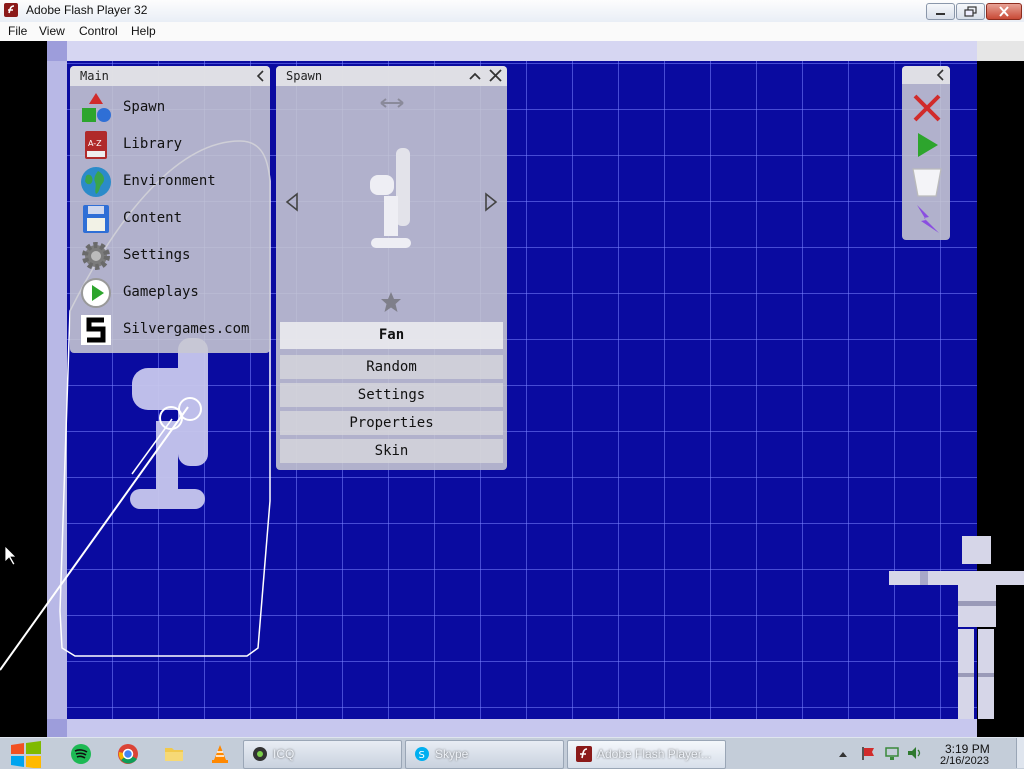 The image size is (1024, 769). I want to click on main-item-gameplays: Gameplays, so click(172, 292).